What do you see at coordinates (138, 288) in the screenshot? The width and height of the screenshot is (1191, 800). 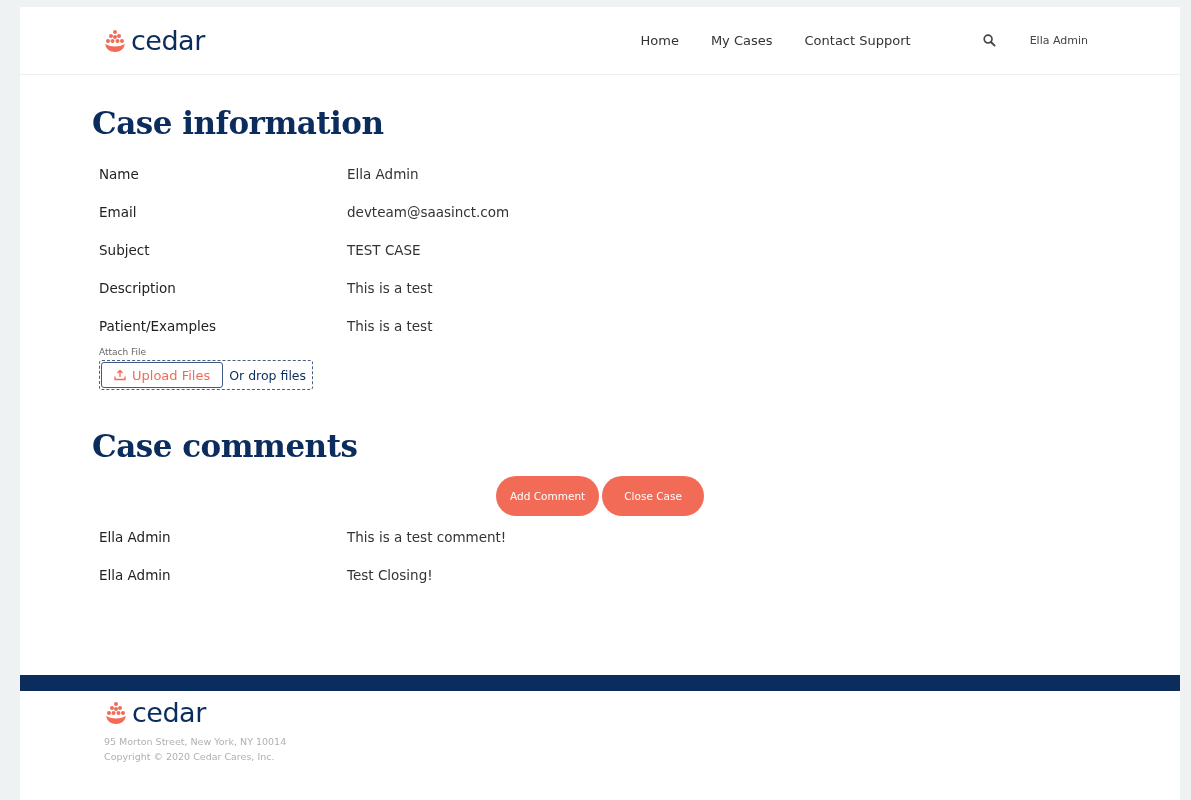 I see `field-label: Description` at bounding box center [138, 288].